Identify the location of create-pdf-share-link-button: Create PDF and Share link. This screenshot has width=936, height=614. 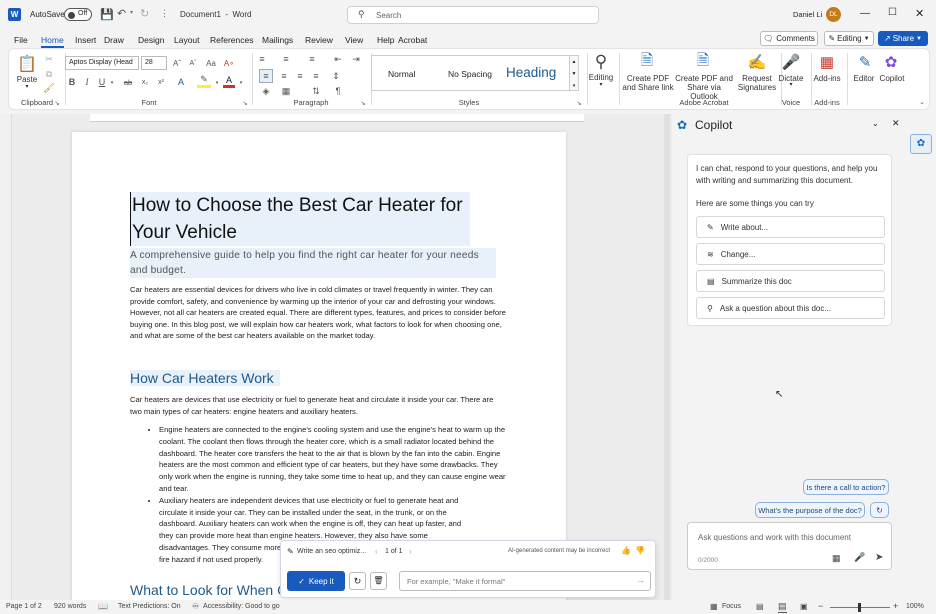
(648, 83).